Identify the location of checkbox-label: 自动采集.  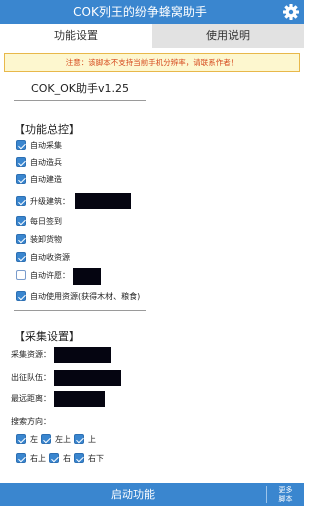
(46, 145).